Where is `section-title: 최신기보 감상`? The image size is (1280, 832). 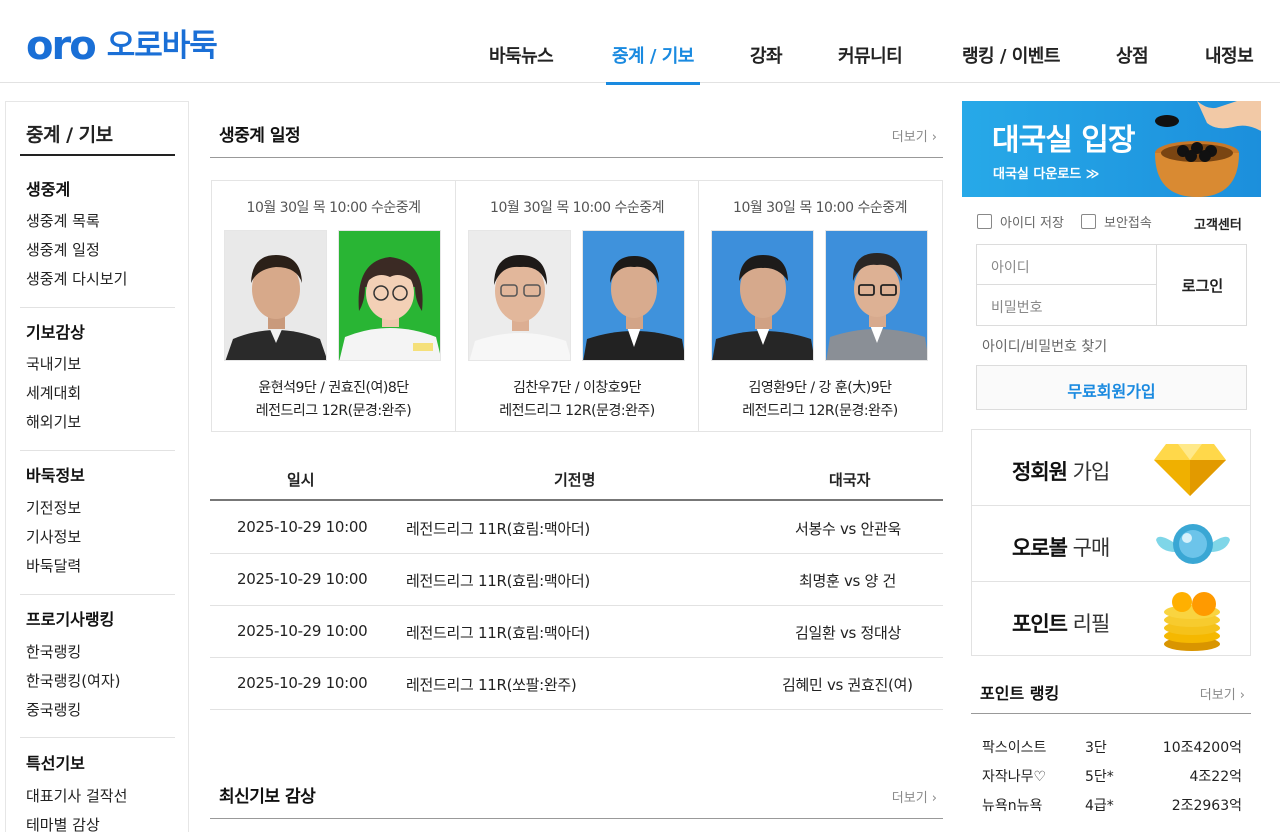
section-title: 최신기보 감상 is located at coordinates (267, 797).